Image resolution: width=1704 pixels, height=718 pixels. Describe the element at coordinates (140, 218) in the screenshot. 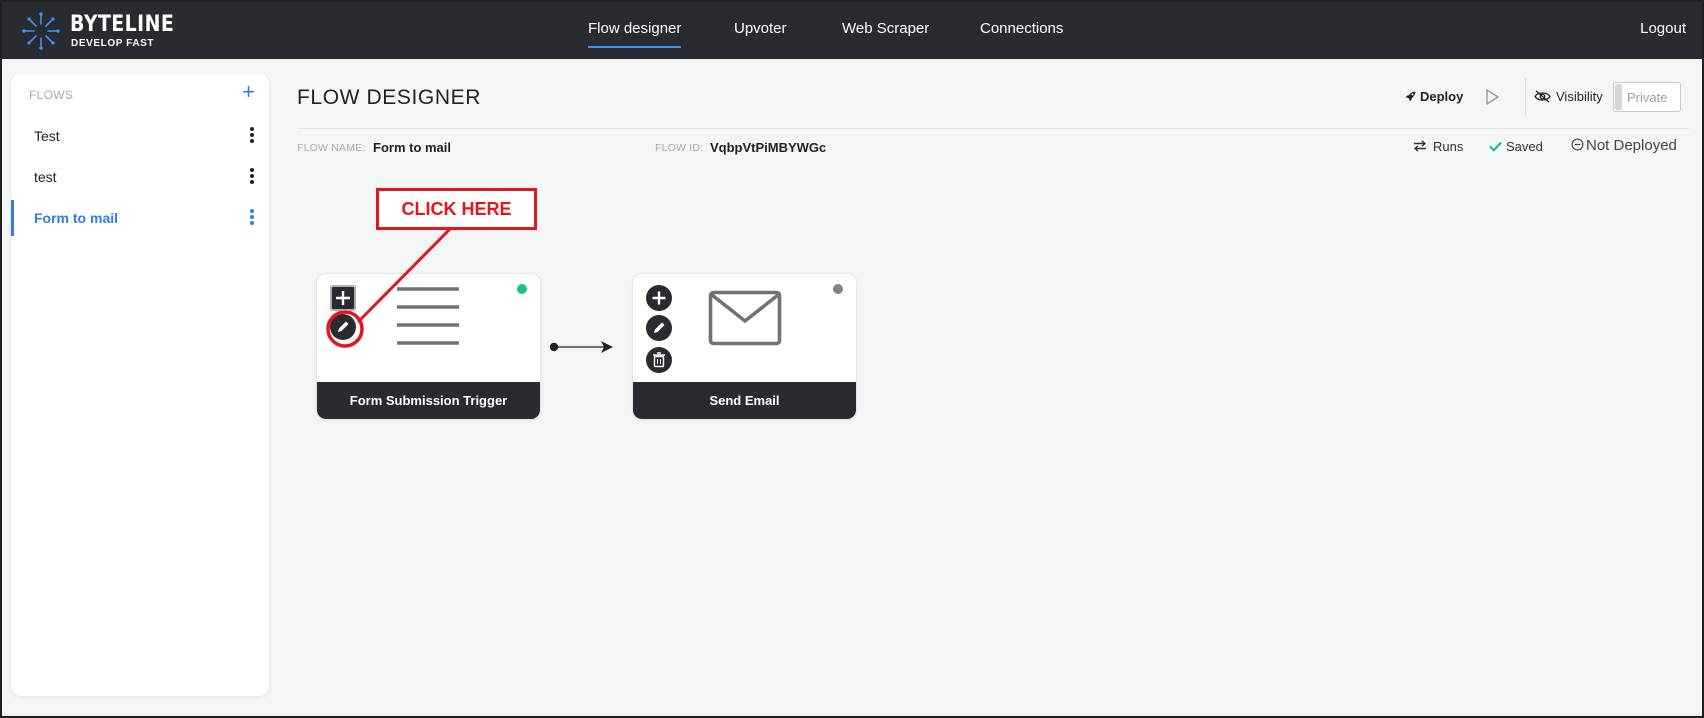

I see `sidebar-item-form-to-mail: Form to mail` at that location.